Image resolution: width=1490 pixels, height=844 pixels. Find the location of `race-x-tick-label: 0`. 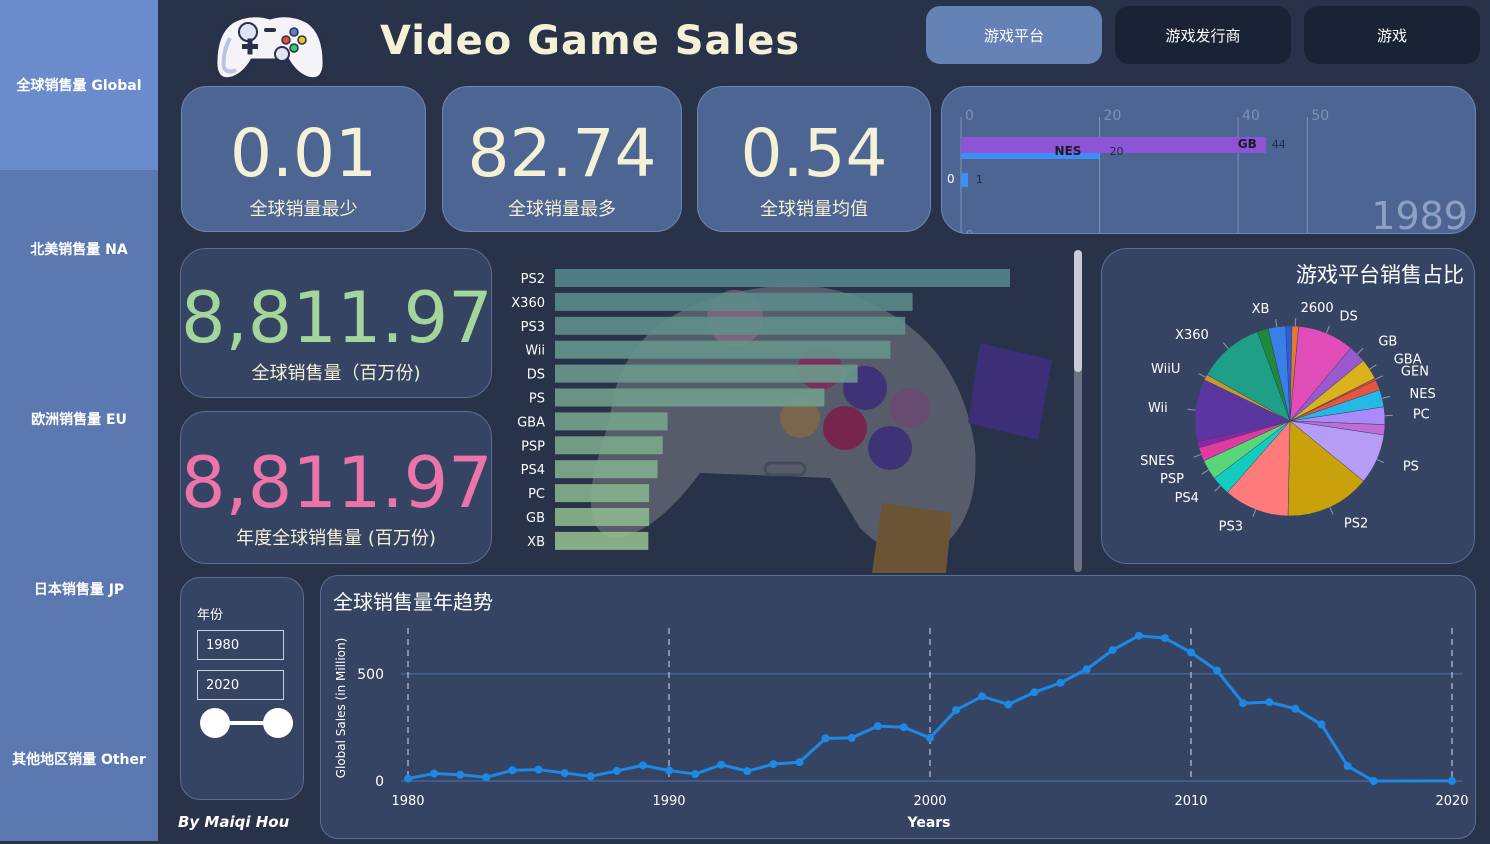

race-x-tick-label: 0 is located at coordinates (969, 116).